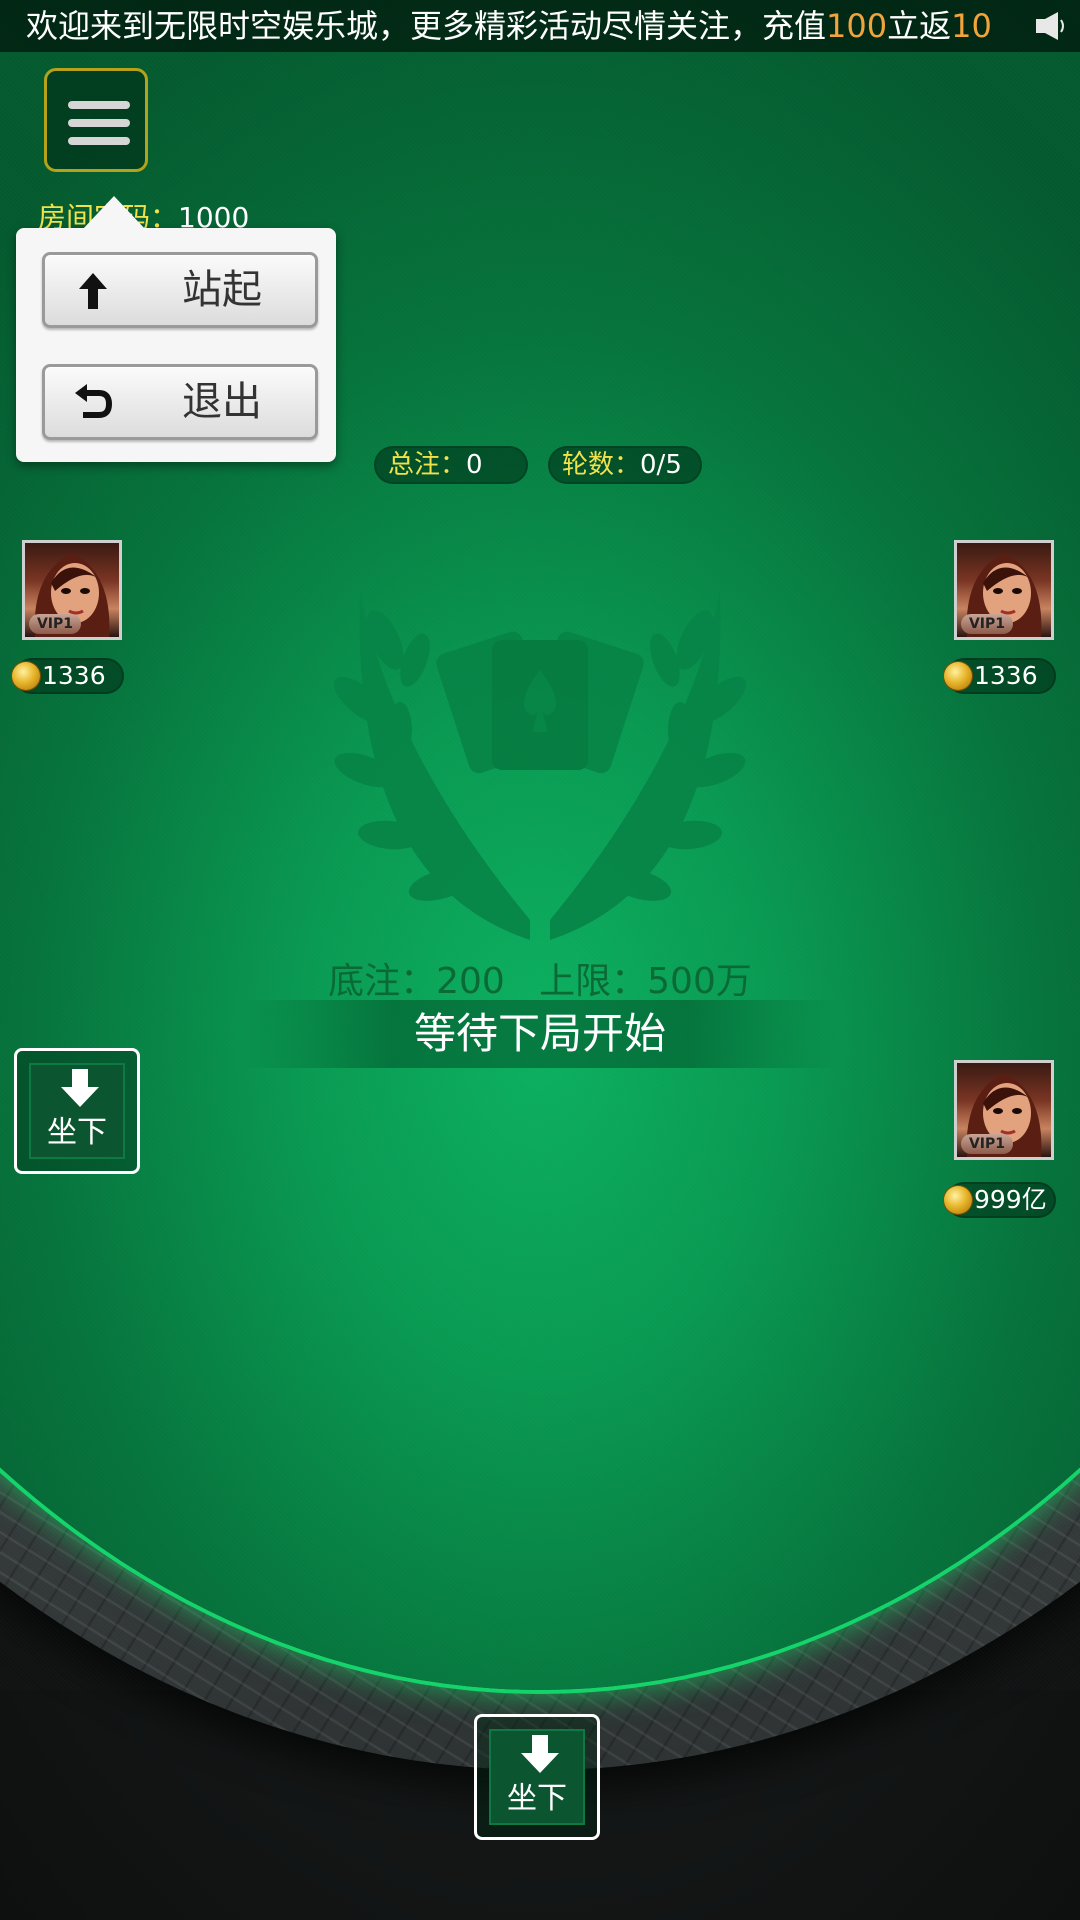  What do you see at coordinates (601, 465) in the screenshot?
I see `rounds-label: 轮数：` at bounding box center [601, 465].